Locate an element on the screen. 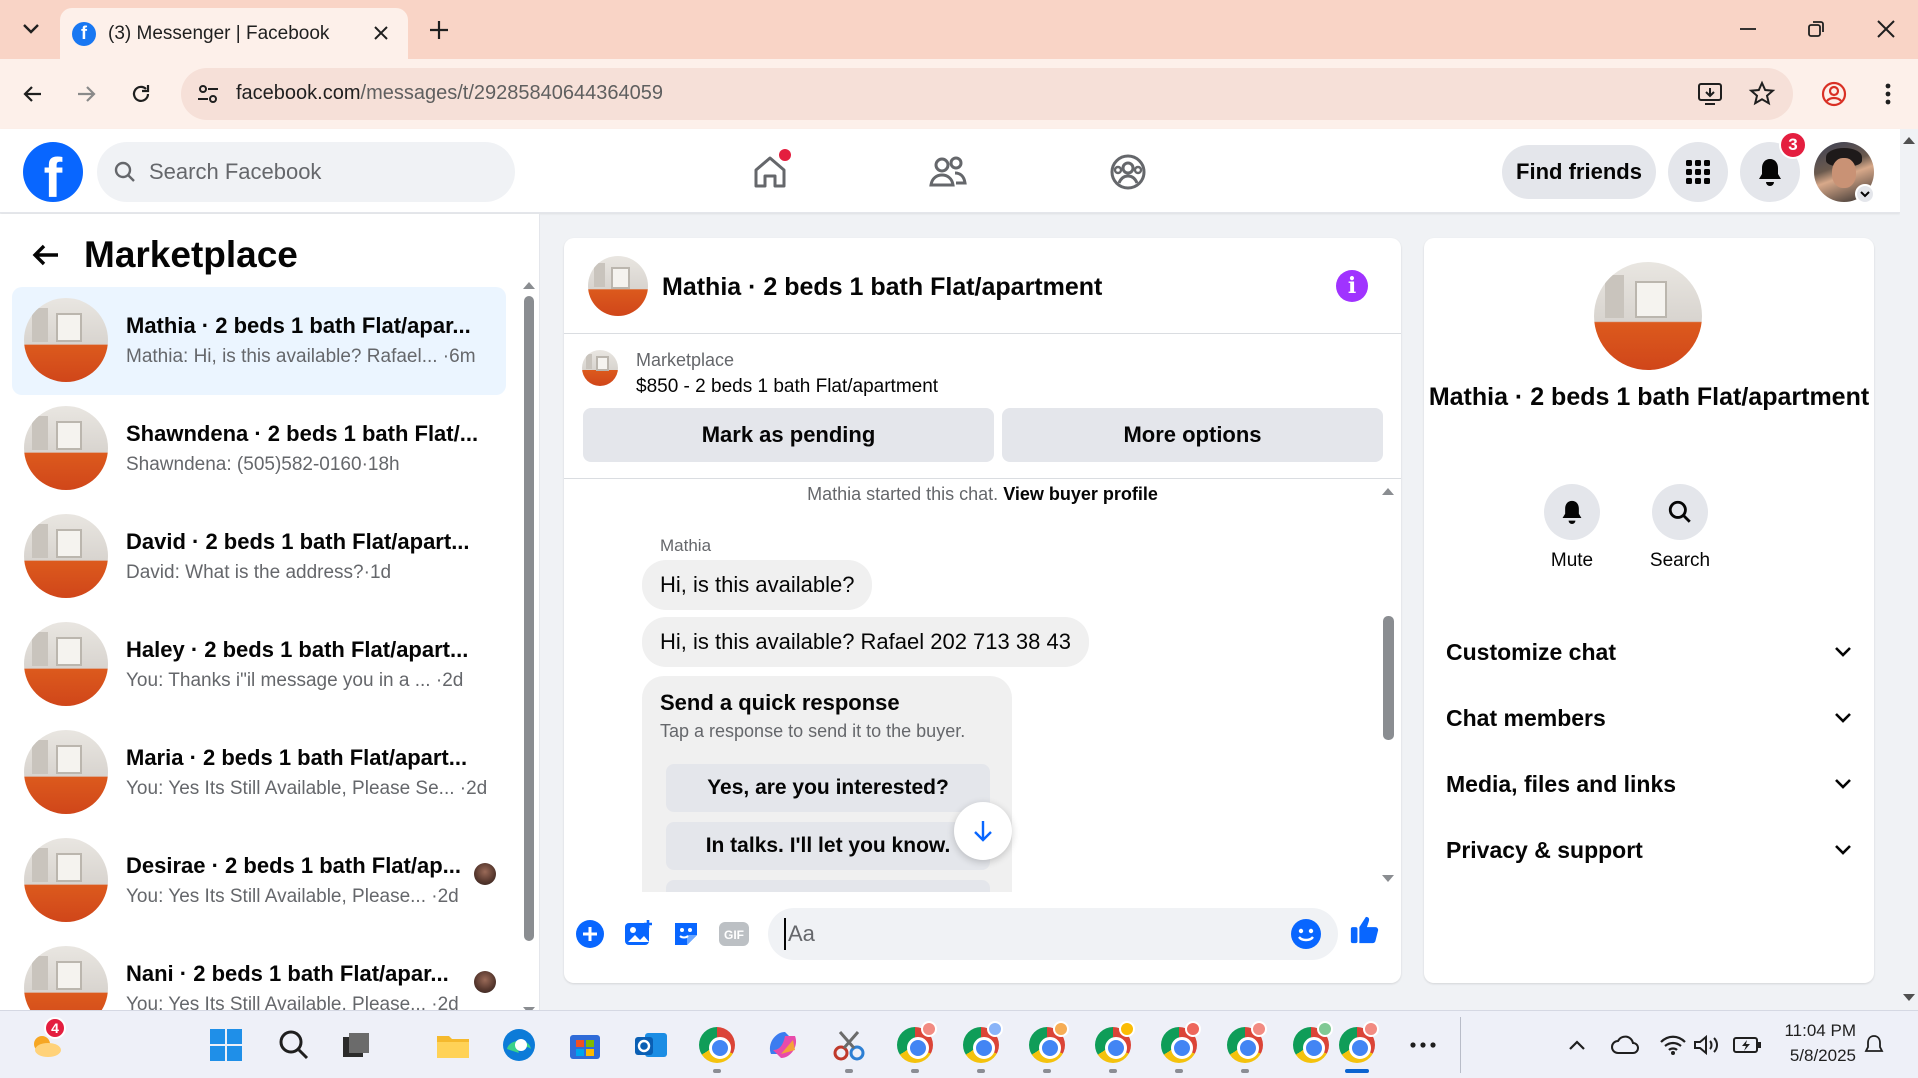 The width and height of the screenshot is (1918, 1078). media-files-links-row: Media, files and links is located at coordinates (1649, 784).